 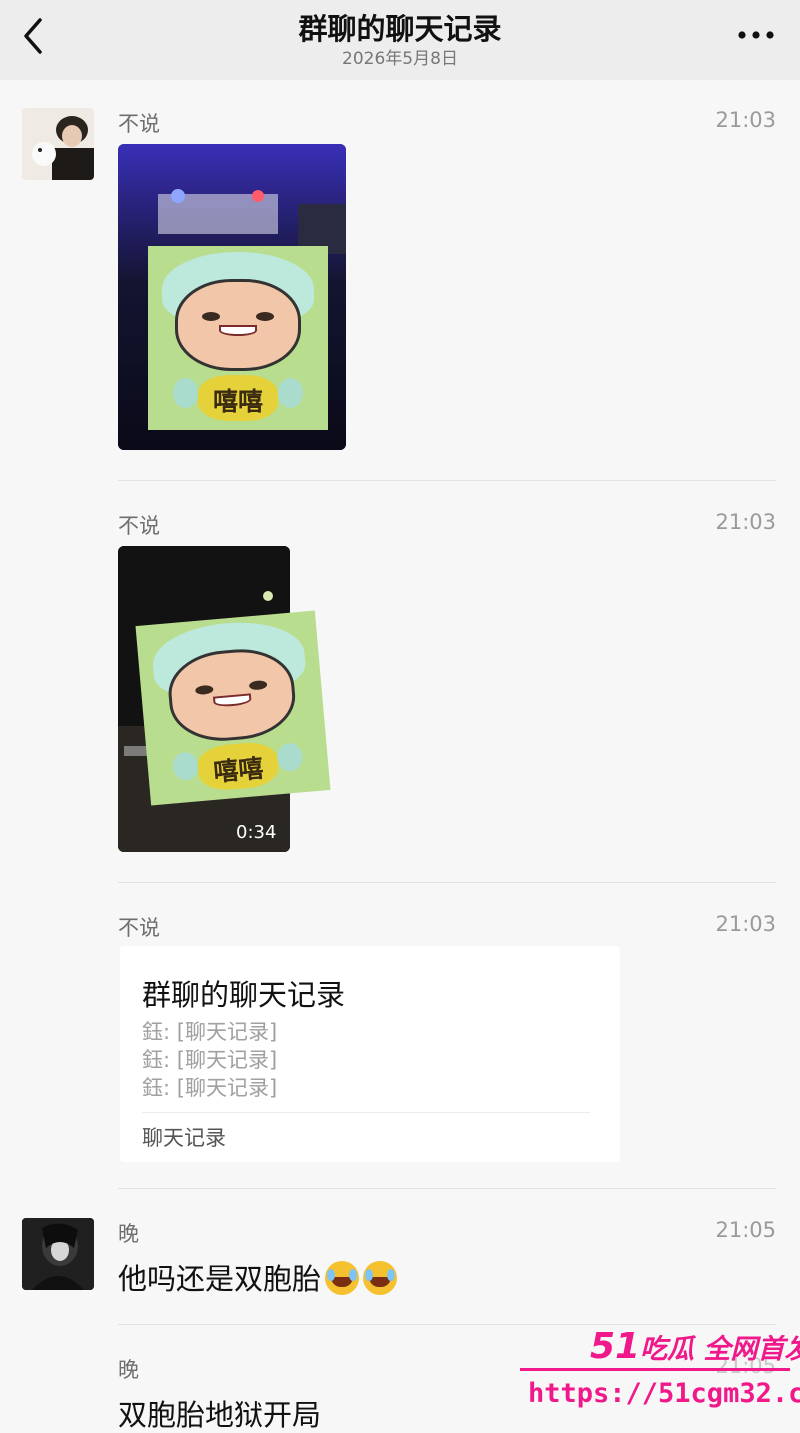 I want to click on video-duration: 0:34, so click(x=256, y=832).